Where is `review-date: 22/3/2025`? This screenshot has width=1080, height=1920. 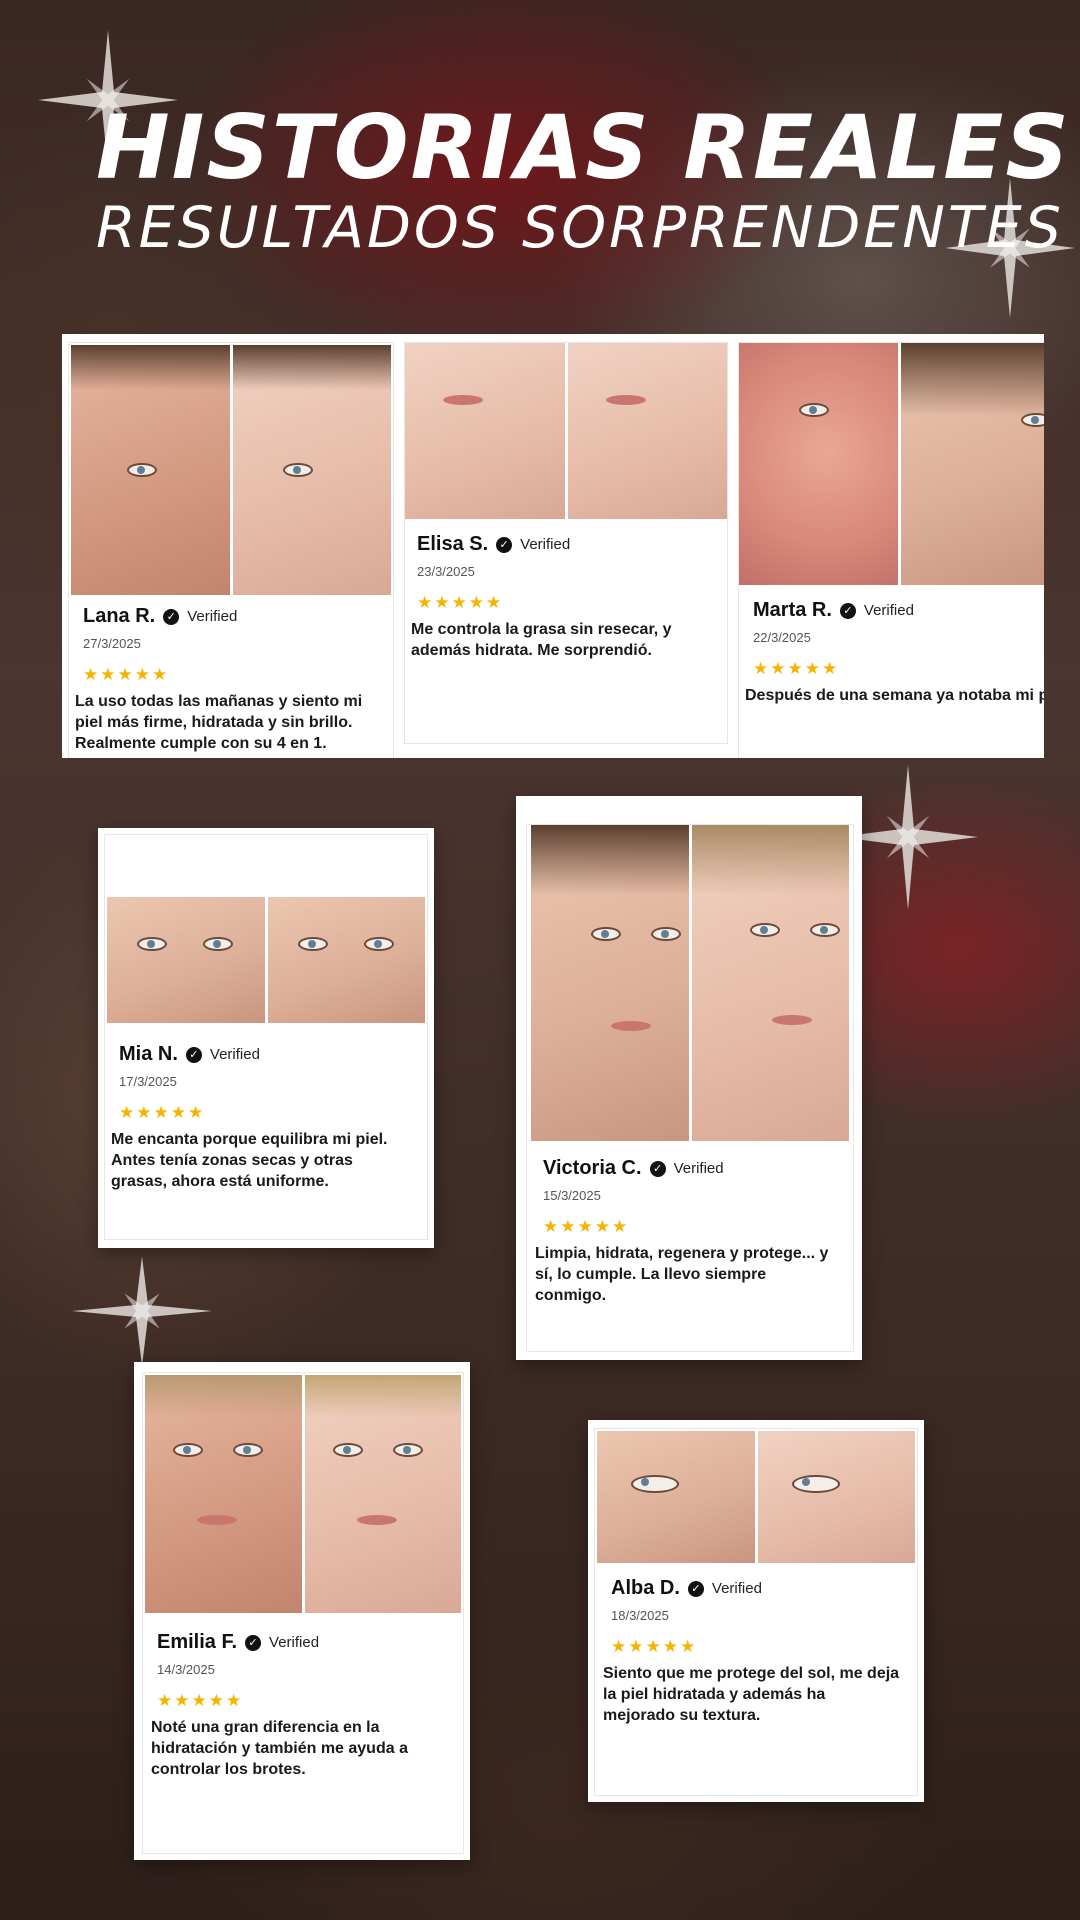
review-date: 22/3/2025 is located at coordinates (782, 637).